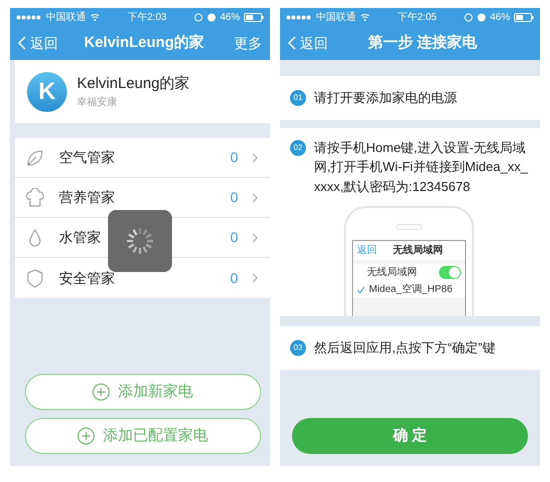  What do you see at coordinates (35, 158) in the screenshot?
I see `leaf-icon` at bounding box center [35, 158].